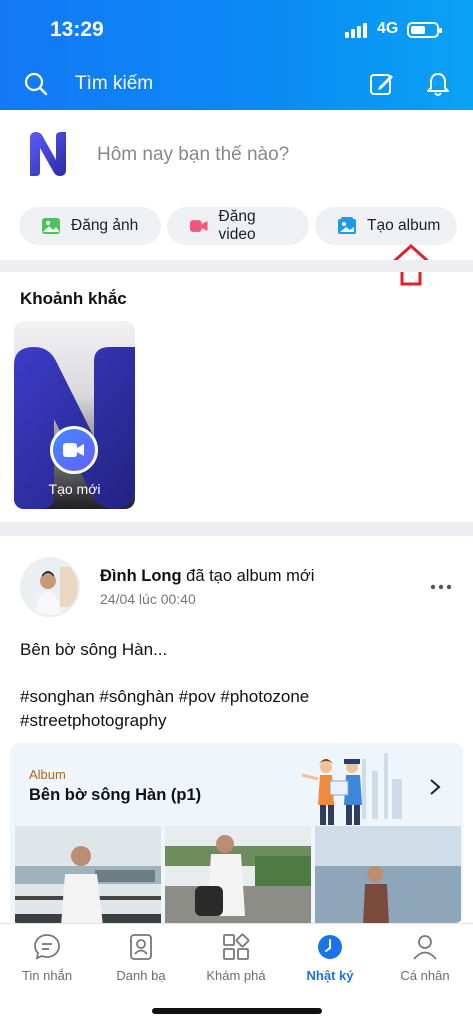  I want to click on post-video-label: Đăng video, so click(237, 225).